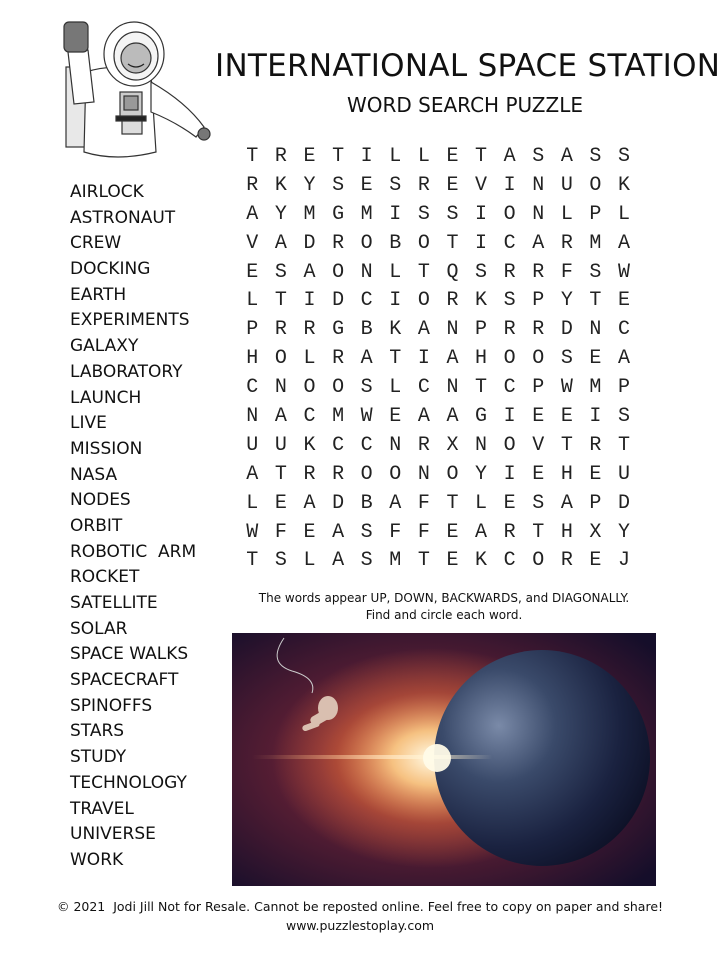 The image size is (720, 960). What do you see at coordinates (366, 417) in the screenshot?
I see `grid-cell: W` at bounding box center [366, 417].